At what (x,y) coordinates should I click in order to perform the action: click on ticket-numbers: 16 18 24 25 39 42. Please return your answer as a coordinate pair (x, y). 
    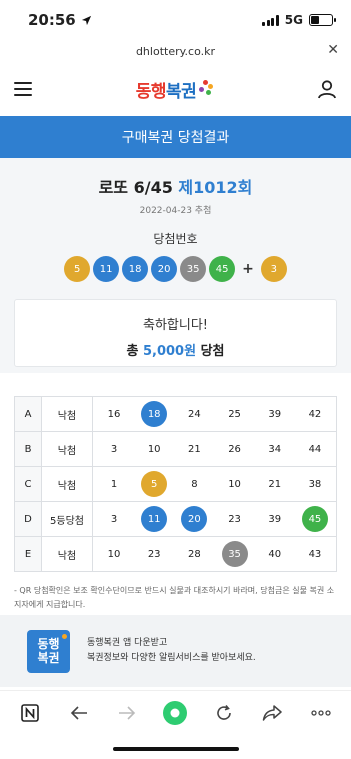
    Looking at the image, I should click on (214, 414).